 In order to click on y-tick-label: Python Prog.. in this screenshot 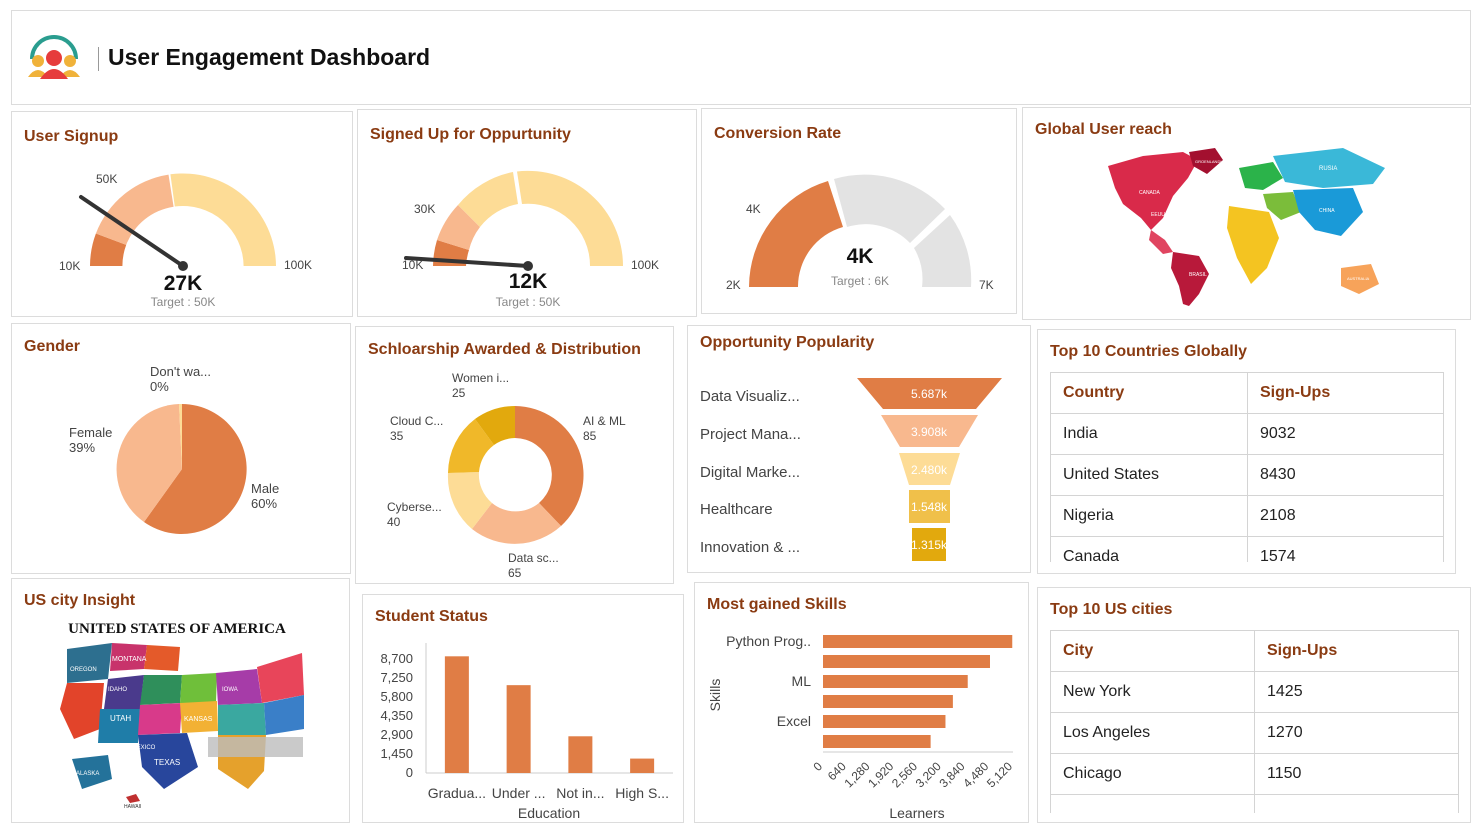, I will do `click(768, 641)`.